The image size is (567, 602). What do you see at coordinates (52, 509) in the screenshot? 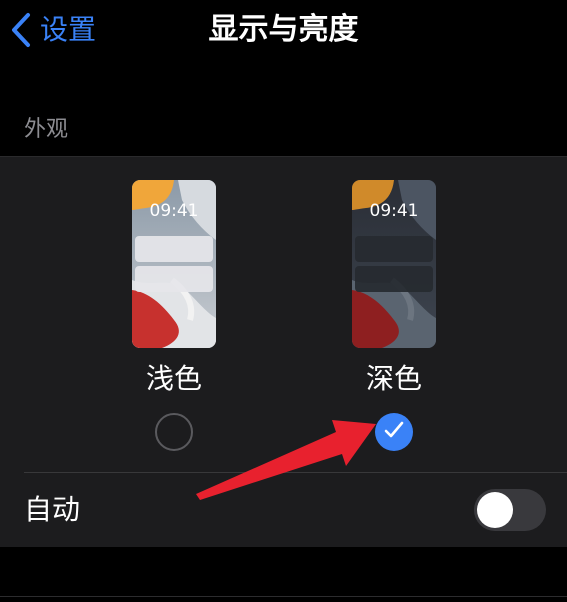
I see `automatic-label: 自动` at bounding box center [52, 509].